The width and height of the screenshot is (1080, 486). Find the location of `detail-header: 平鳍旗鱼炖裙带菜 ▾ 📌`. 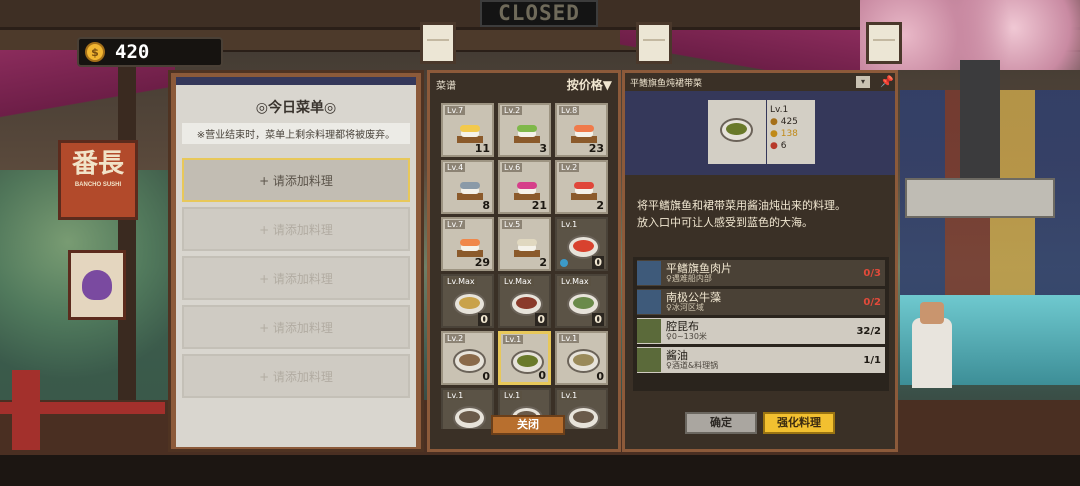

detail-header: 平鳍旗鱼炖裙带菜 ▾ 📌 is located at coordinates (760, 82).